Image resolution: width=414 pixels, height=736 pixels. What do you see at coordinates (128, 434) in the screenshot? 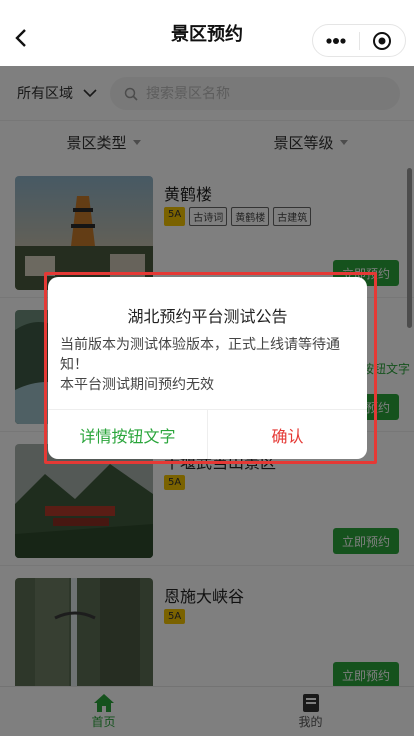
I see `details-button: 详情按钮文字` at bounding box center [128, 434].